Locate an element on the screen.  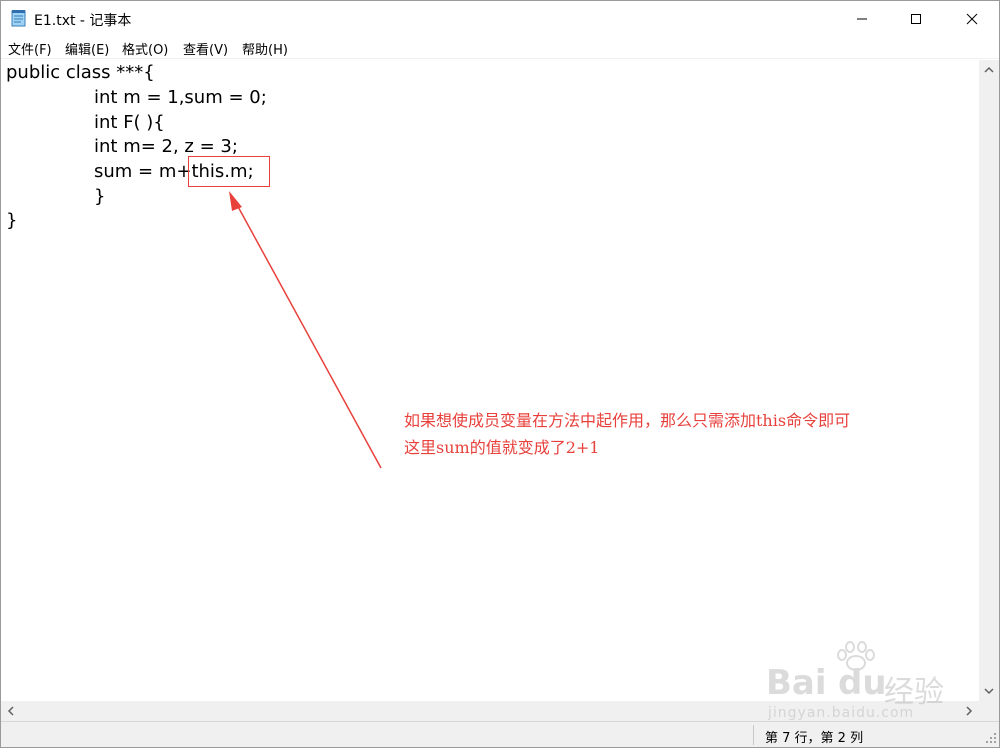
watermark-logo-suffix: du is located at coordinates (862, 683).